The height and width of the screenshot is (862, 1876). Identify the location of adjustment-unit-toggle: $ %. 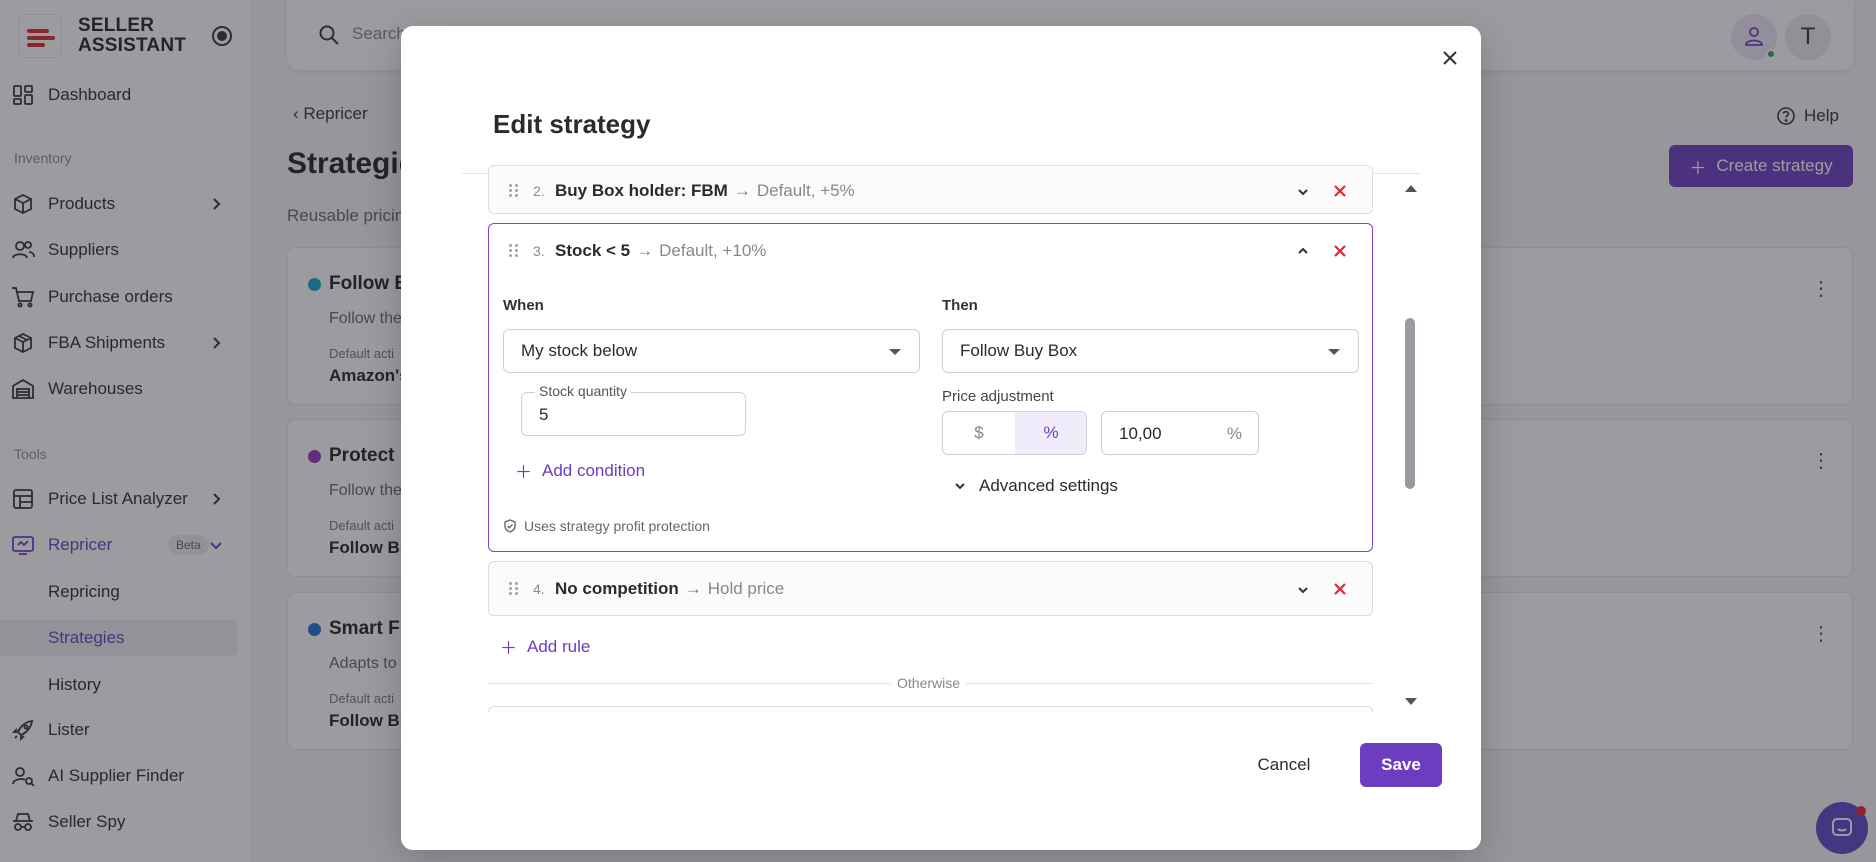
(1014, 433).